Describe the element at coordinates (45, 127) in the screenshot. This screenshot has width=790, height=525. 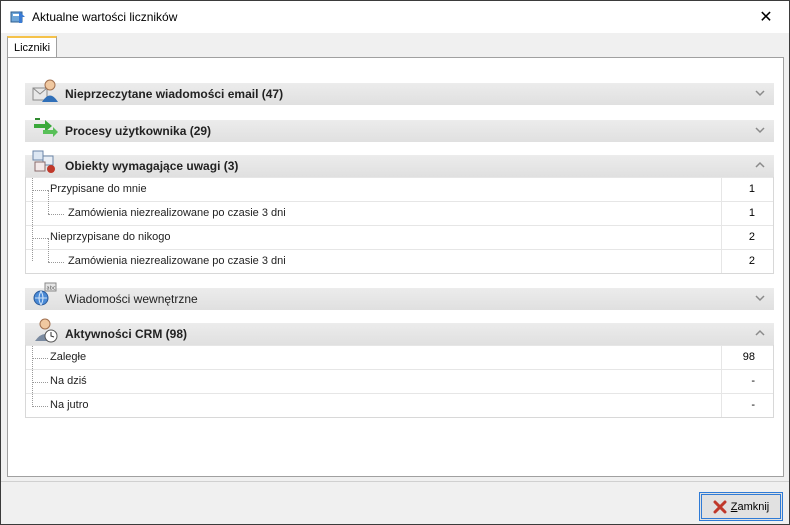
I see `process-arrows-icon` at that location.